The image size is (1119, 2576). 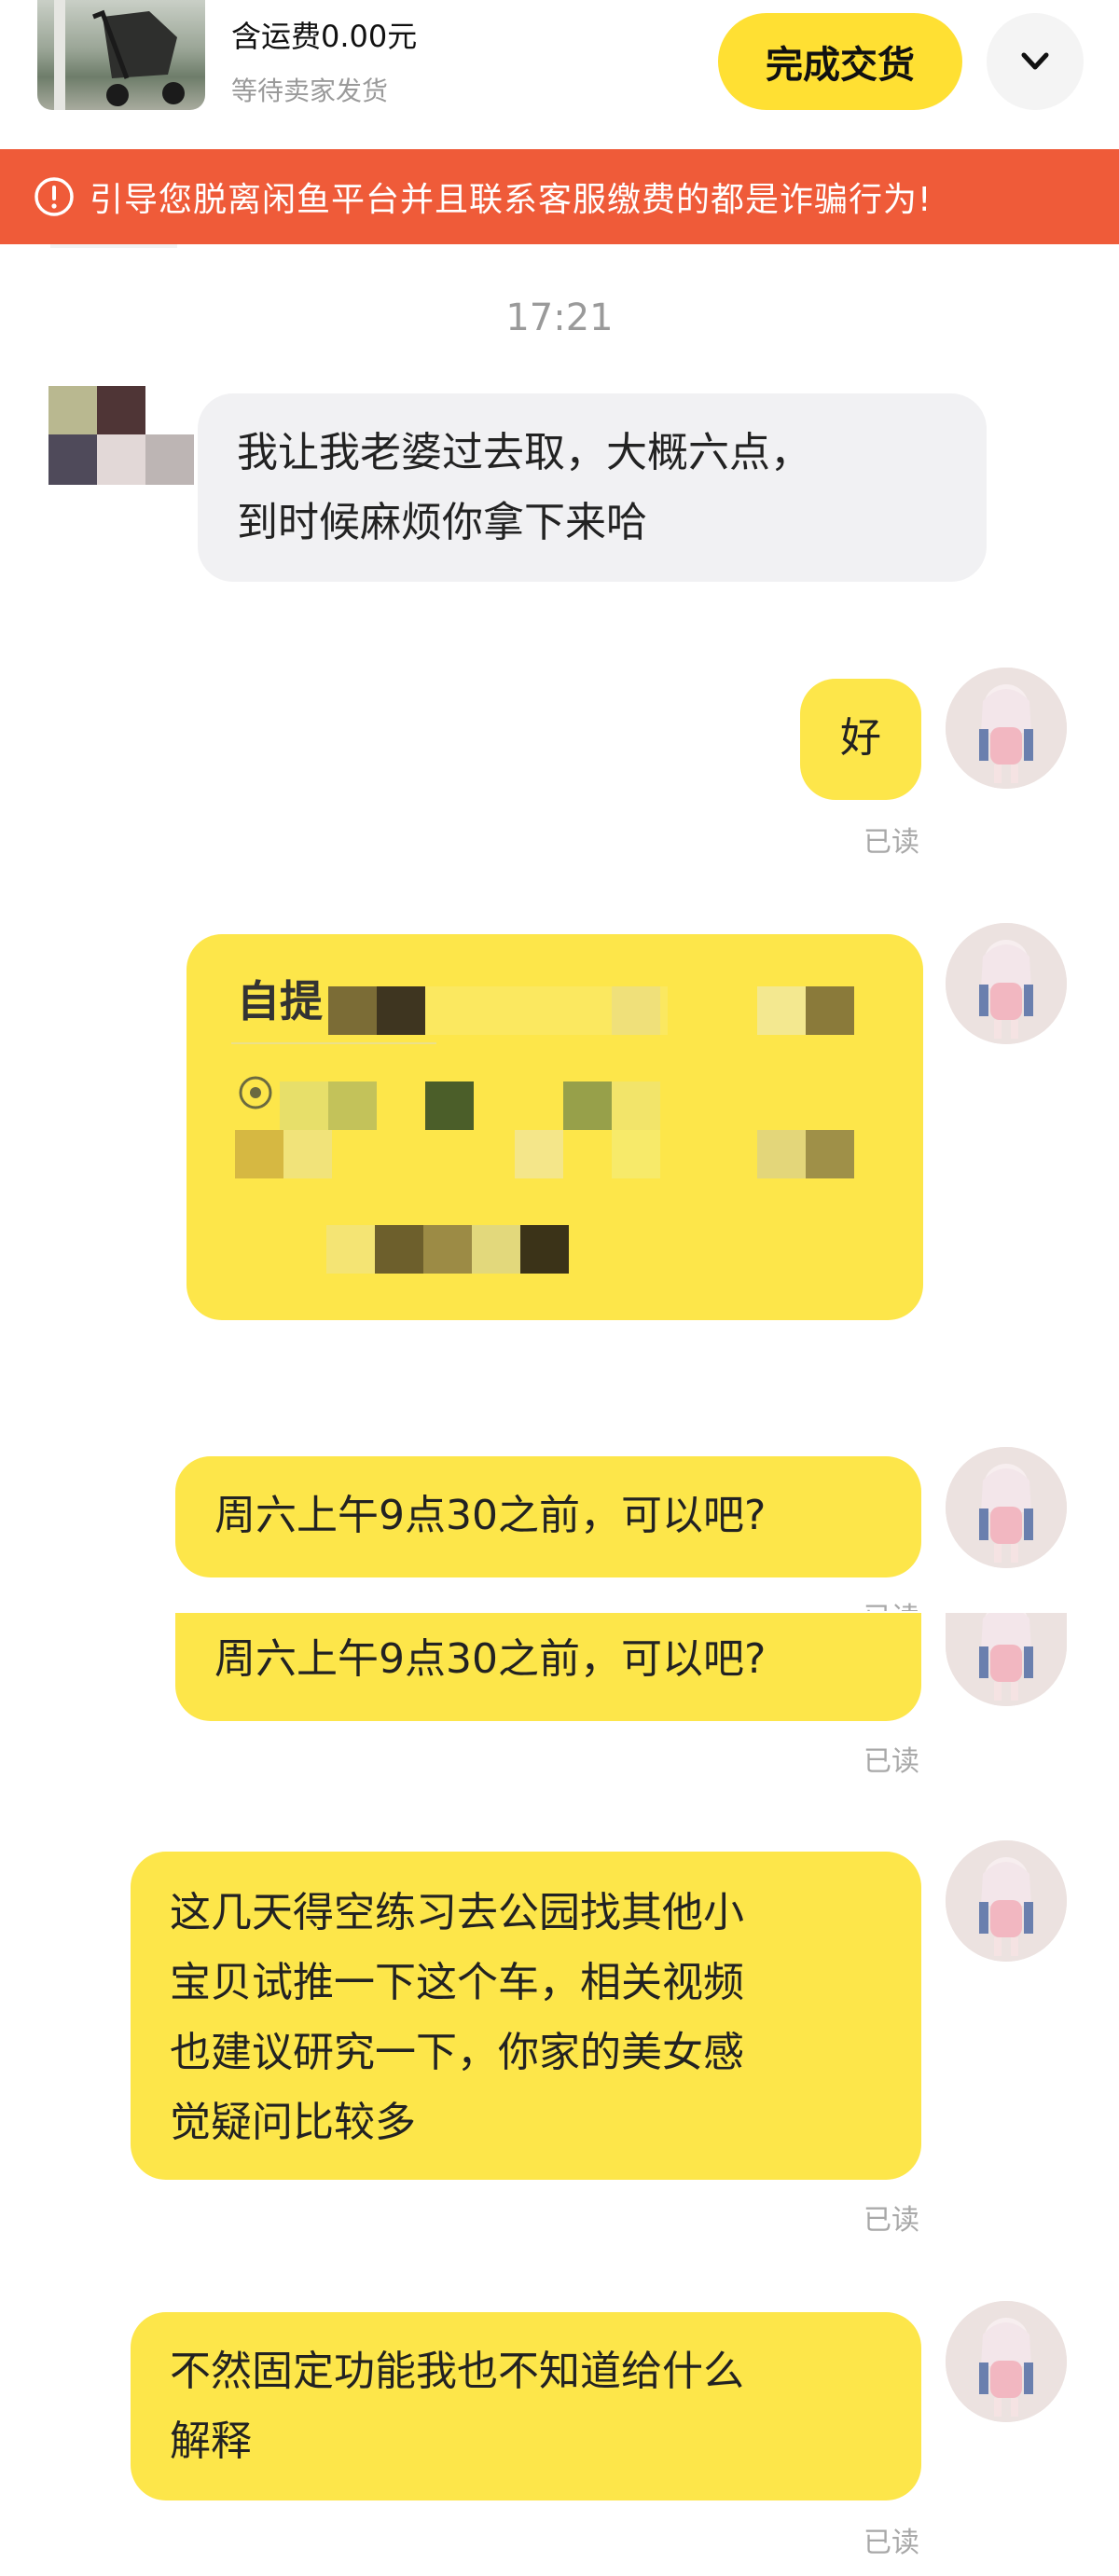 What do you see at coordinates (121, 436) in the screenshot?
I see `seller-avatar` at bounding box center [121, 436].